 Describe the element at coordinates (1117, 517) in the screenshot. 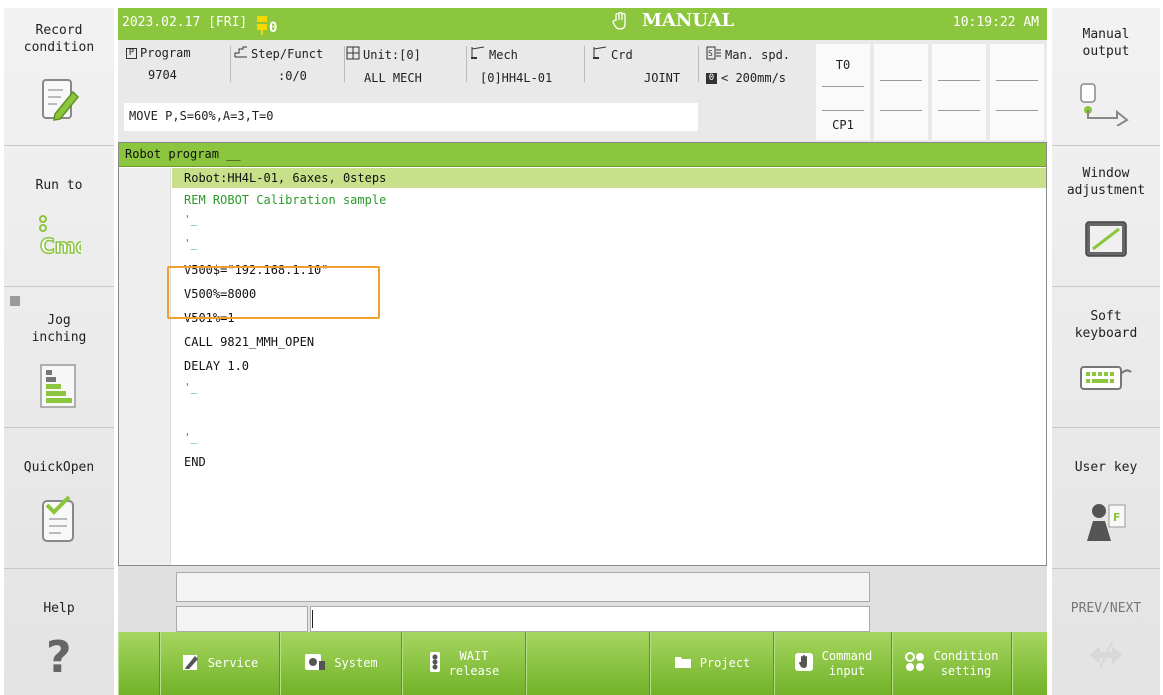

I see `svg-text: F` at that location.